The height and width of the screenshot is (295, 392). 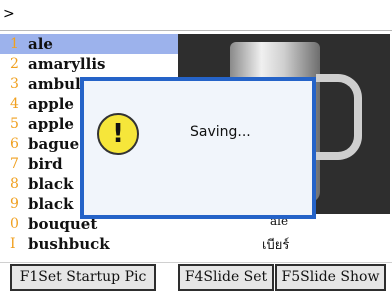 What do you see at coordinates (14, 44) in the screenshot?
I see `list-item-number: 1` at bounding box center [14, 44].